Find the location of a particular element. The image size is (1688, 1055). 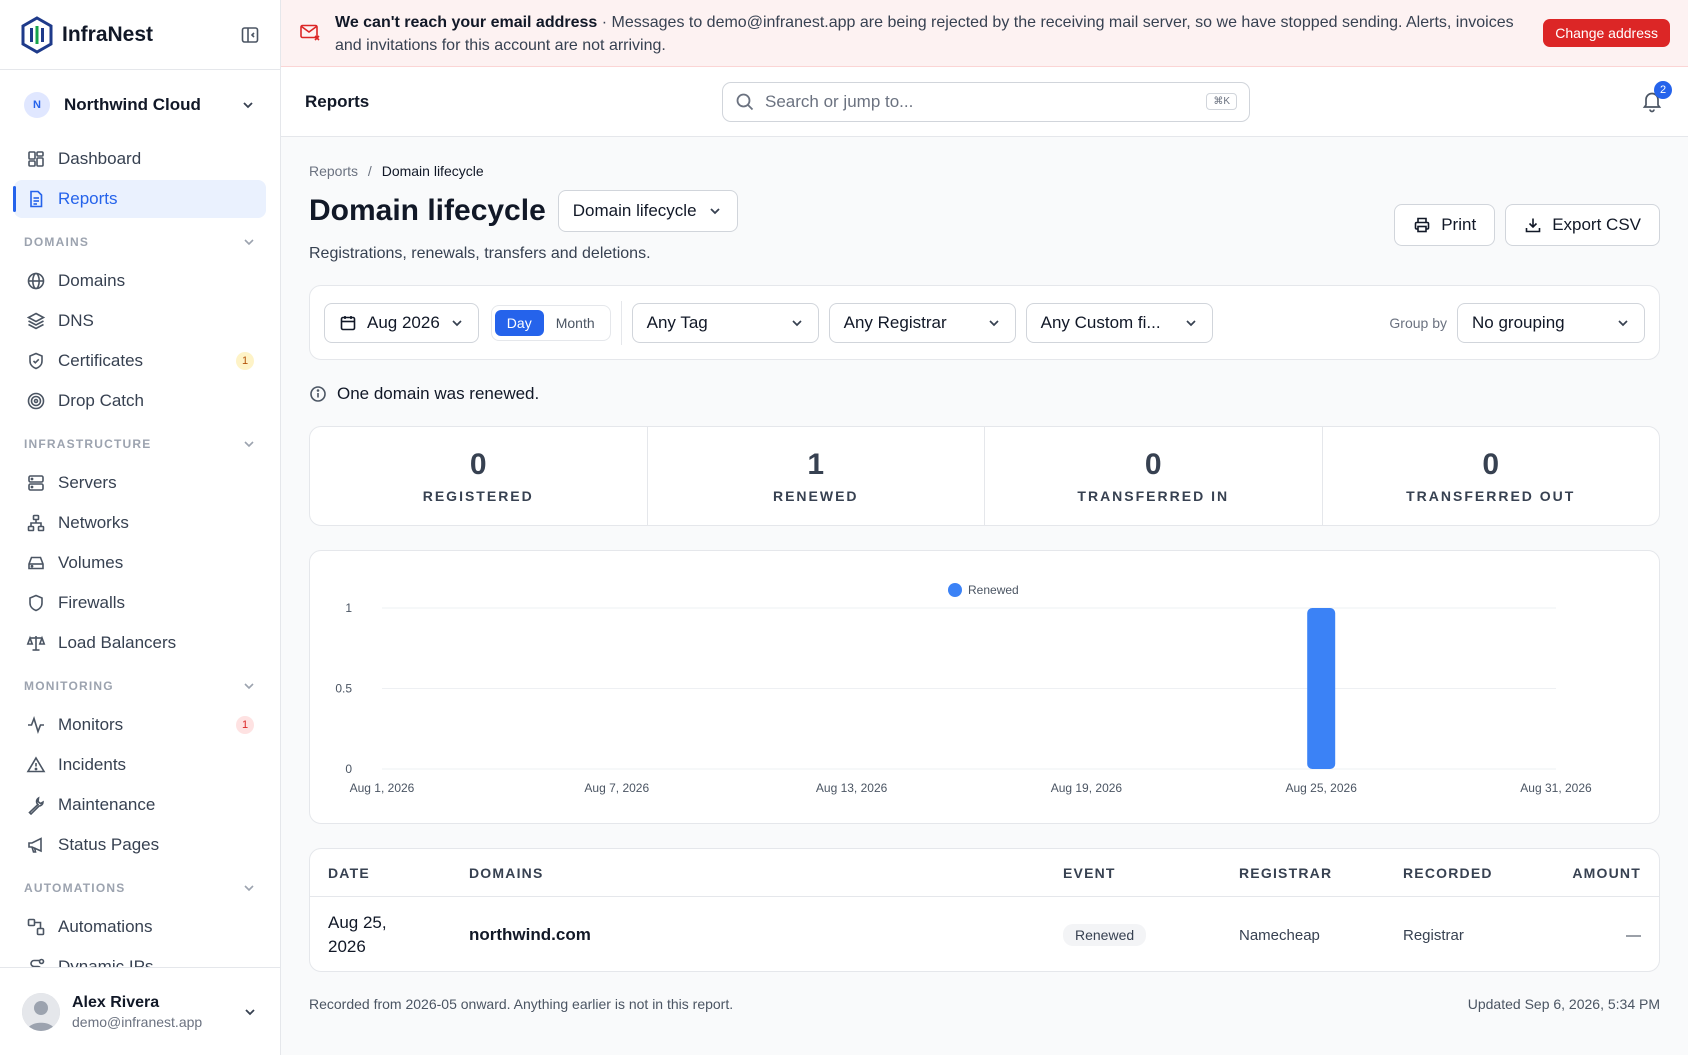

avatar is located at coordinates (41, 1011).